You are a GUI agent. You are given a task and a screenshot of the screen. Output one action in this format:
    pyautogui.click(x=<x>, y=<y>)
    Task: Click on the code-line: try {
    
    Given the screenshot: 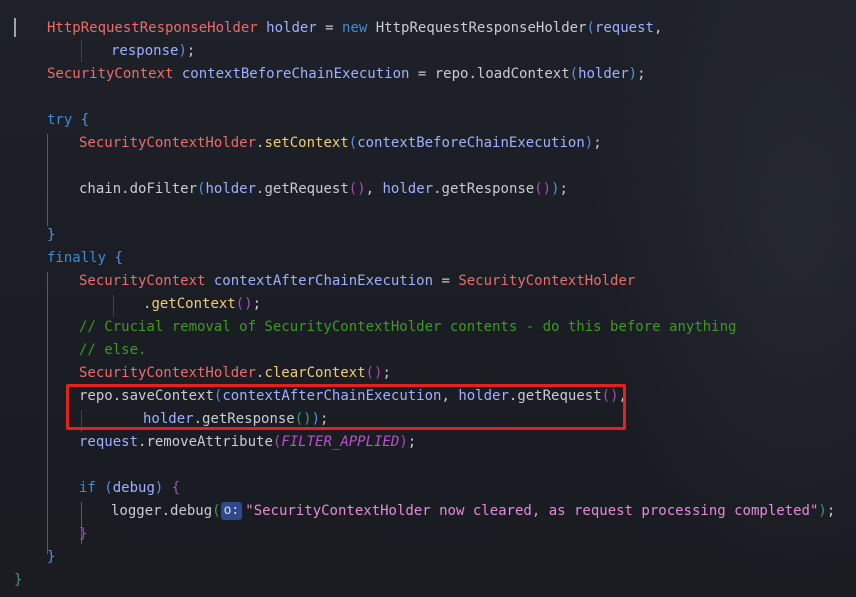 What is the action you would take?
    pyautogui.click(x=68, y=120)
    